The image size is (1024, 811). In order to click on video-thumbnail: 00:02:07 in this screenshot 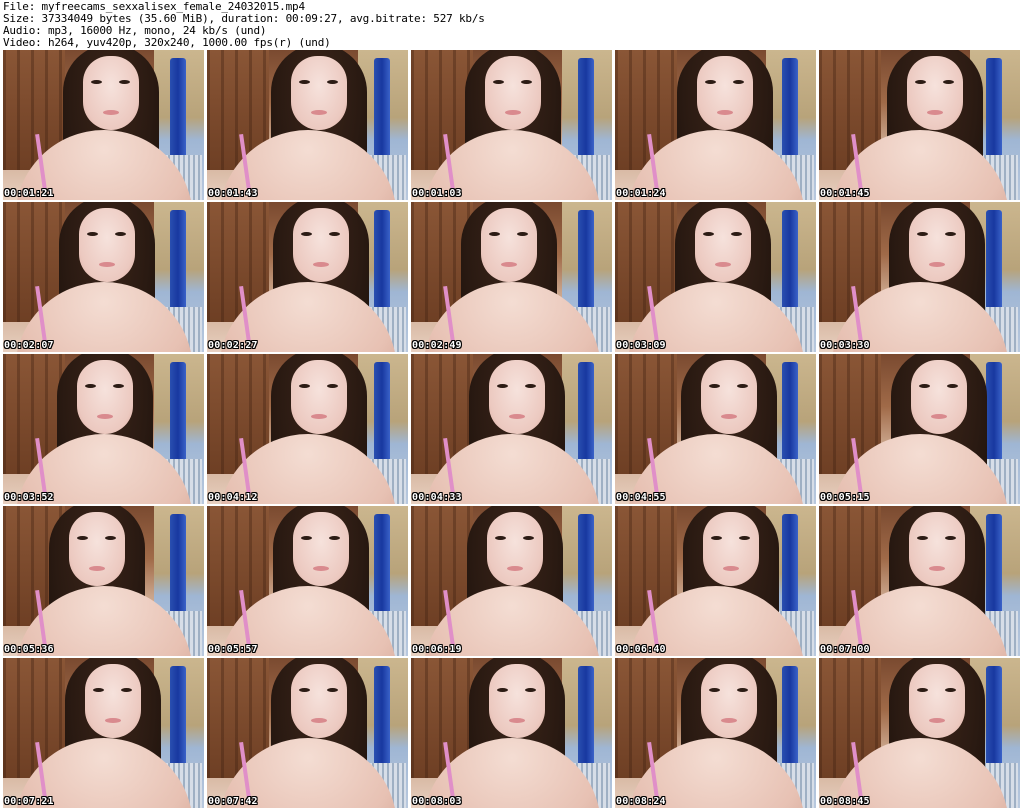, I will do `click(103, 277)`.